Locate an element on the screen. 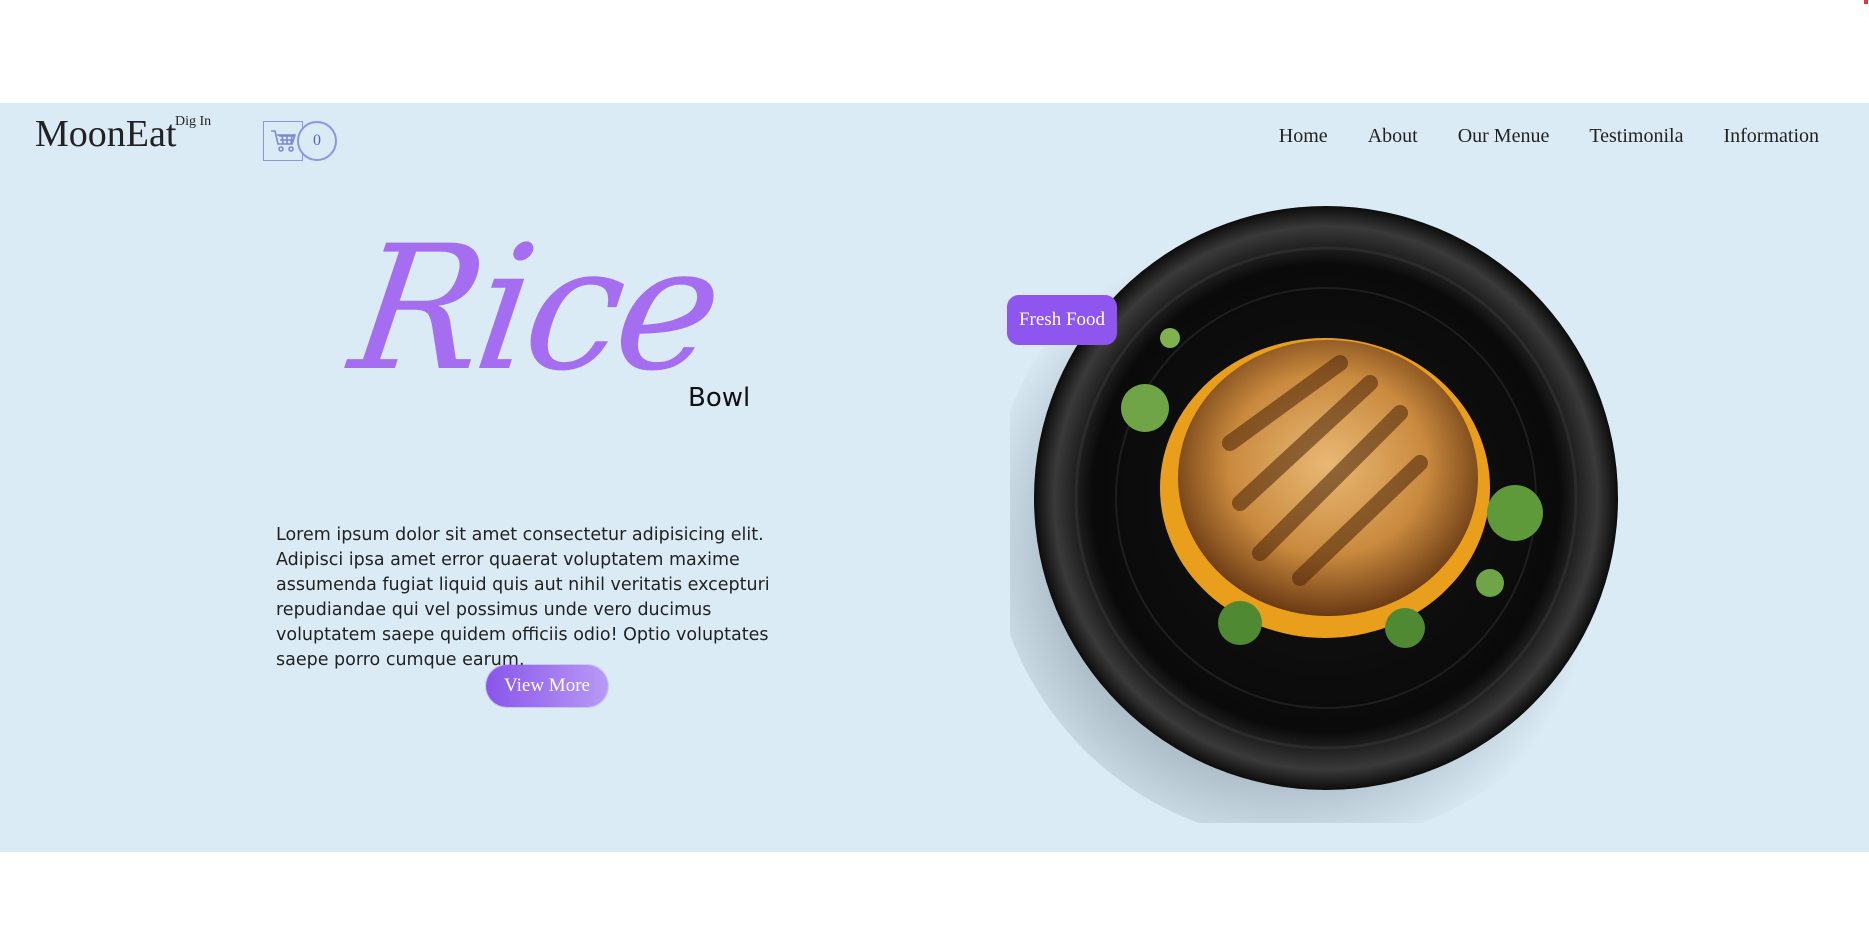  brand-logo: MoonEat is located at coordinates (105, 134).